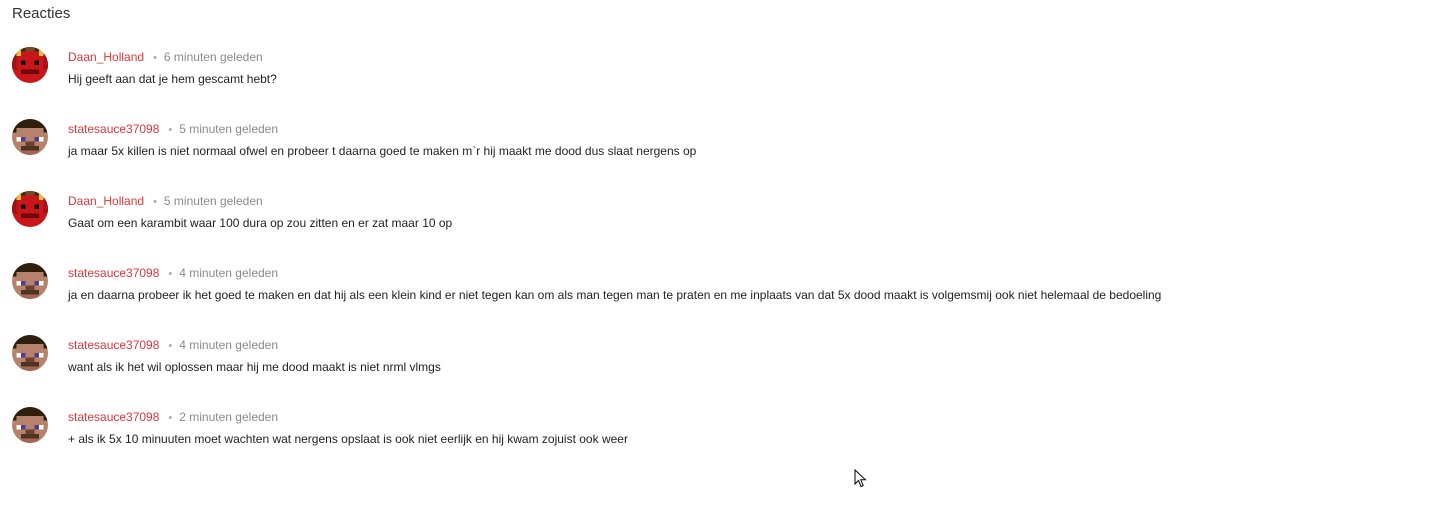 The width and height of the screenshot is (1442, 508). I want to click on comment-meta: statesauce37098 • 5 minuten geleden, so click(173, 130).